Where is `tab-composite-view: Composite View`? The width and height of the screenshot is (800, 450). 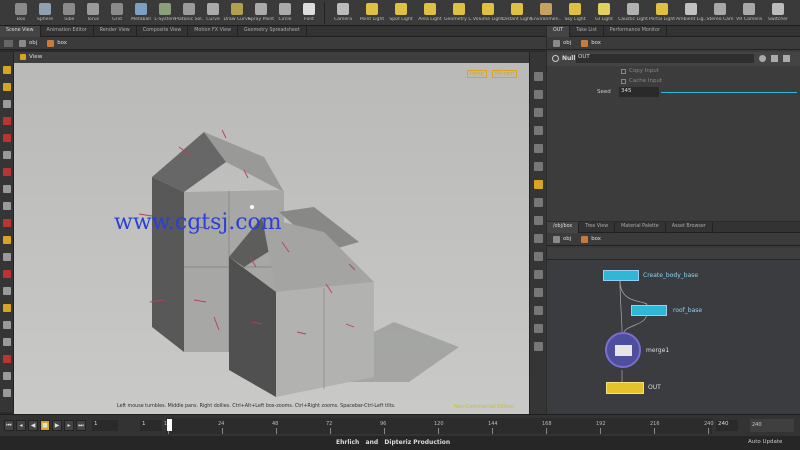 tab-composite-view: Composite View is located at coordinates (163, 31).